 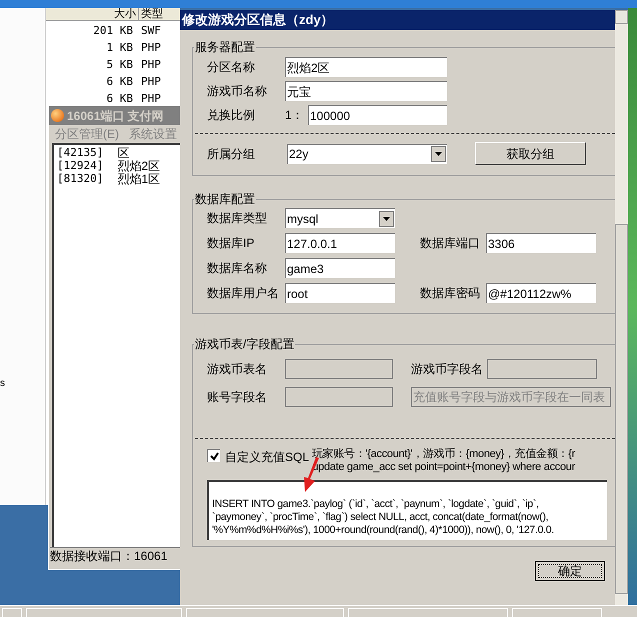 I want to click on ok-button: 确定, so click(x=570, y=571).